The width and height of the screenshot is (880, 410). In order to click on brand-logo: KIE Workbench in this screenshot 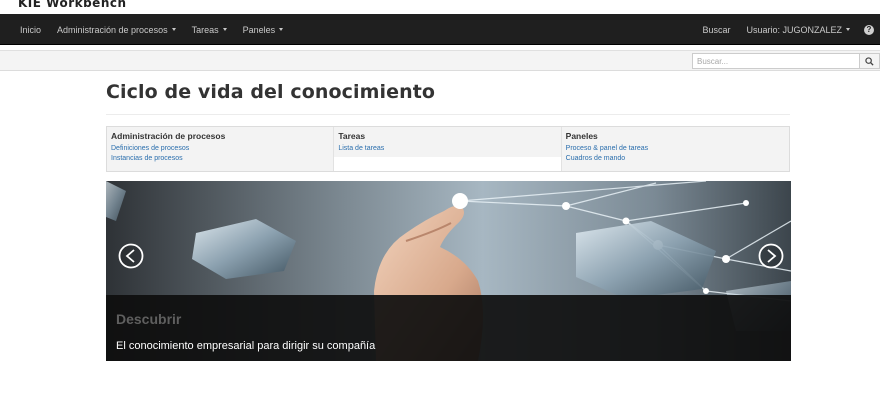, I will do `click(72, 5)`.